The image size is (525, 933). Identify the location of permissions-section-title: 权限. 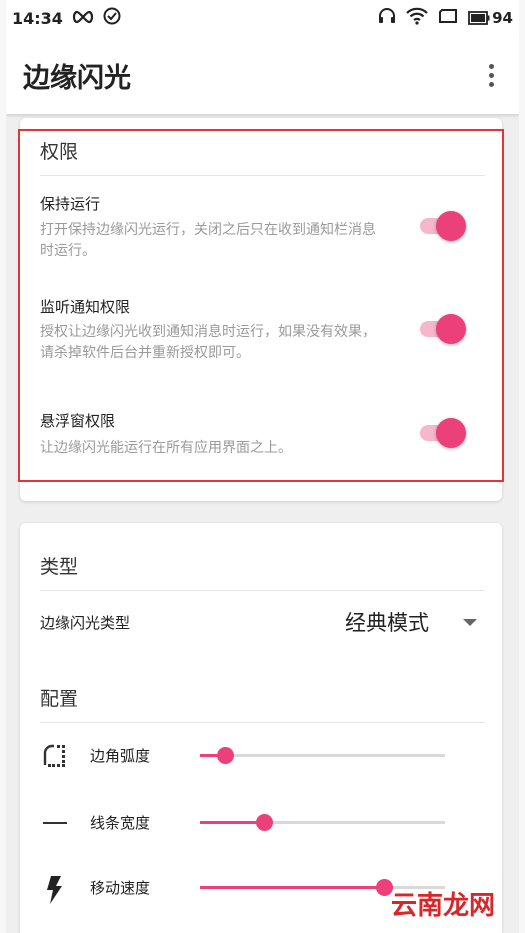
(59, 152).